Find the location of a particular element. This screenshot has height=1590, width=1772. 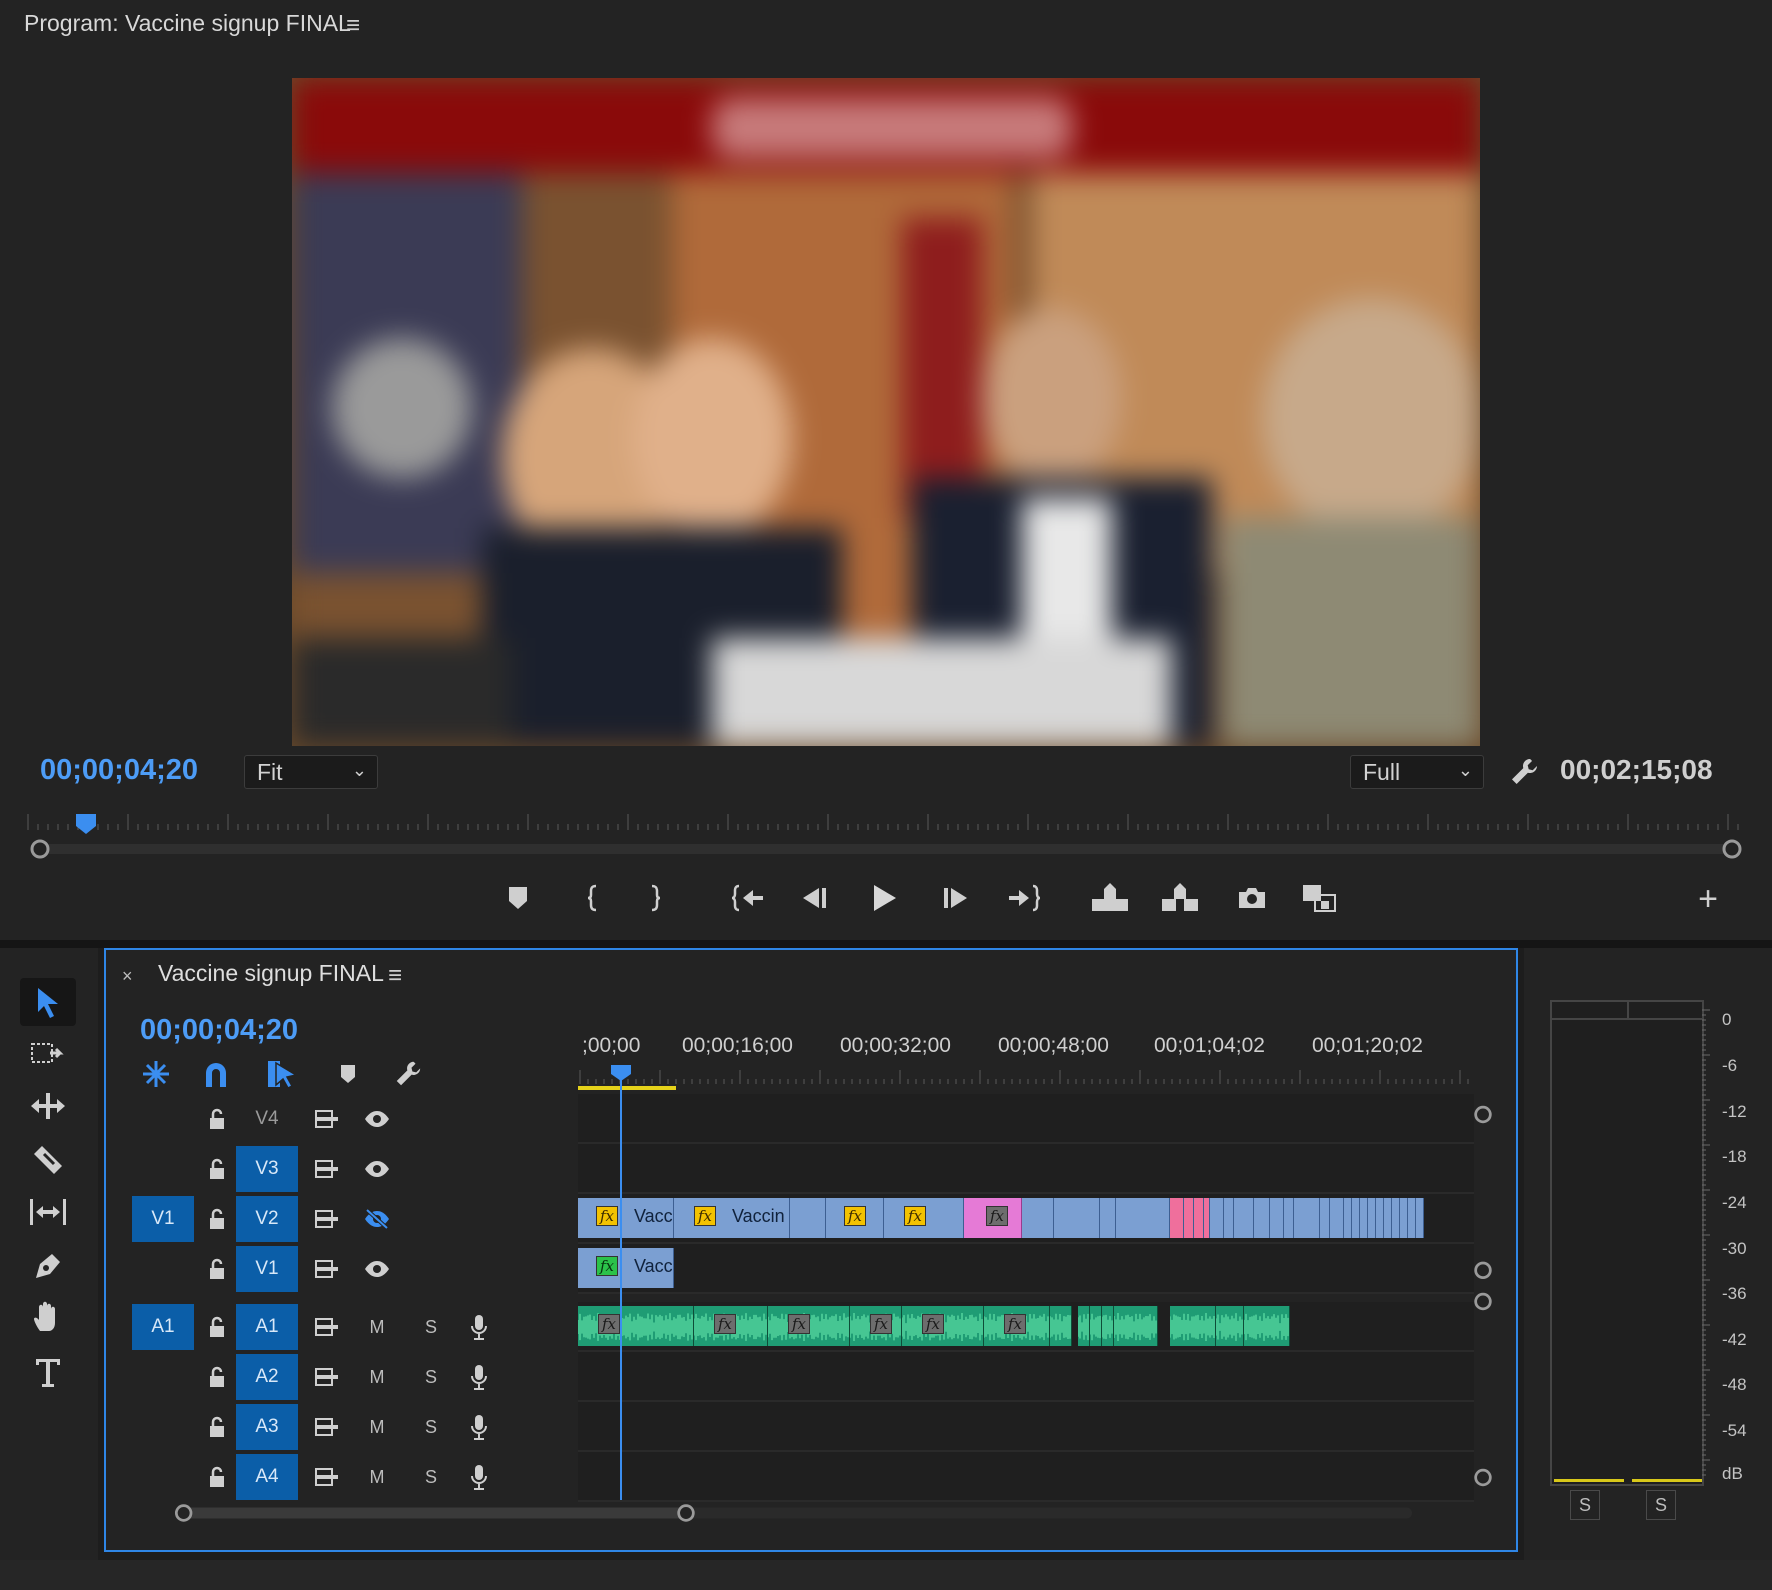

track-name: A1 is located at coordinates (267, 1327).